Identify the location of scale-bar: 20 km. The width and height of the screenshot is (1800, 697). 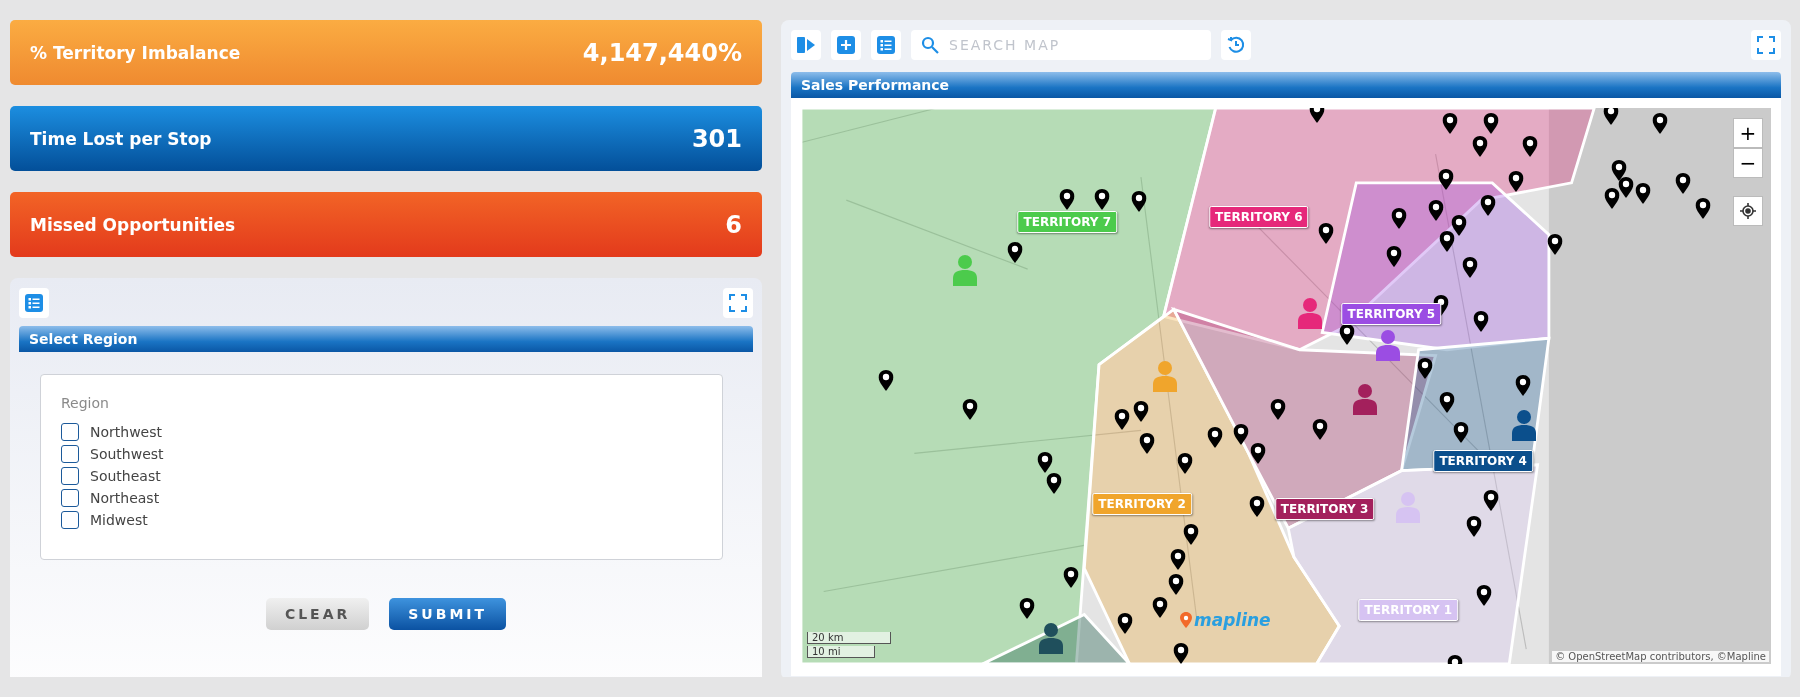
(849, 638).